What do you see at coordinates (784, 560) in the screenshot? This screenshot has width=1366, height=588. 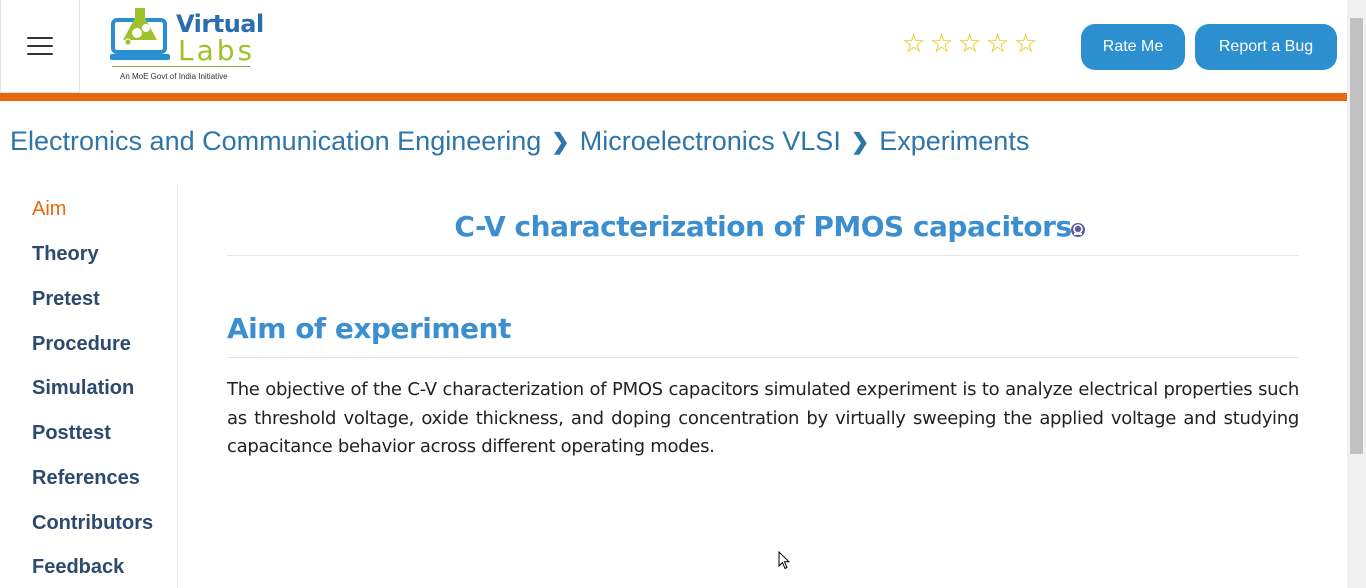 I see `mouse-cursor-icon` at bounding box center [784, 560].